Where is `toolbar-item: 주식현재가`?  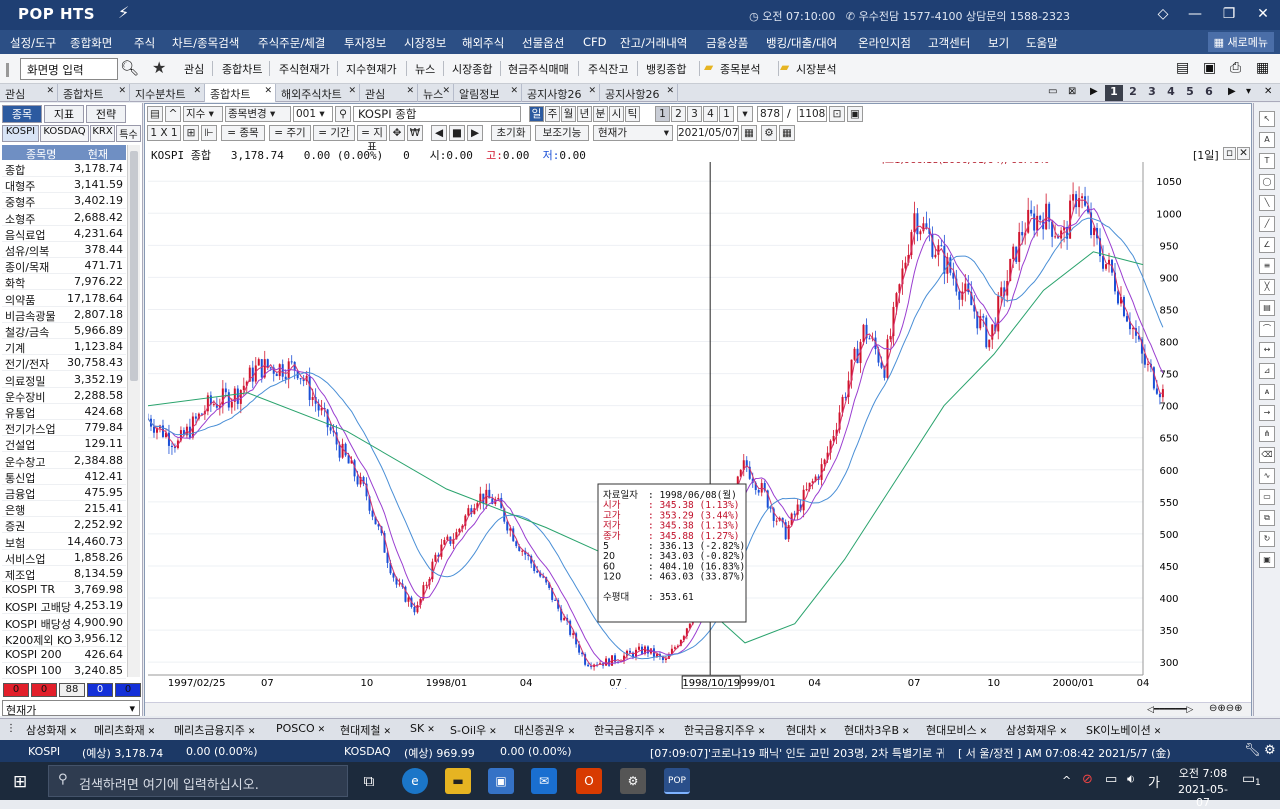
toolbar-item: 주식현재가 is located at coordinates (304, 69).